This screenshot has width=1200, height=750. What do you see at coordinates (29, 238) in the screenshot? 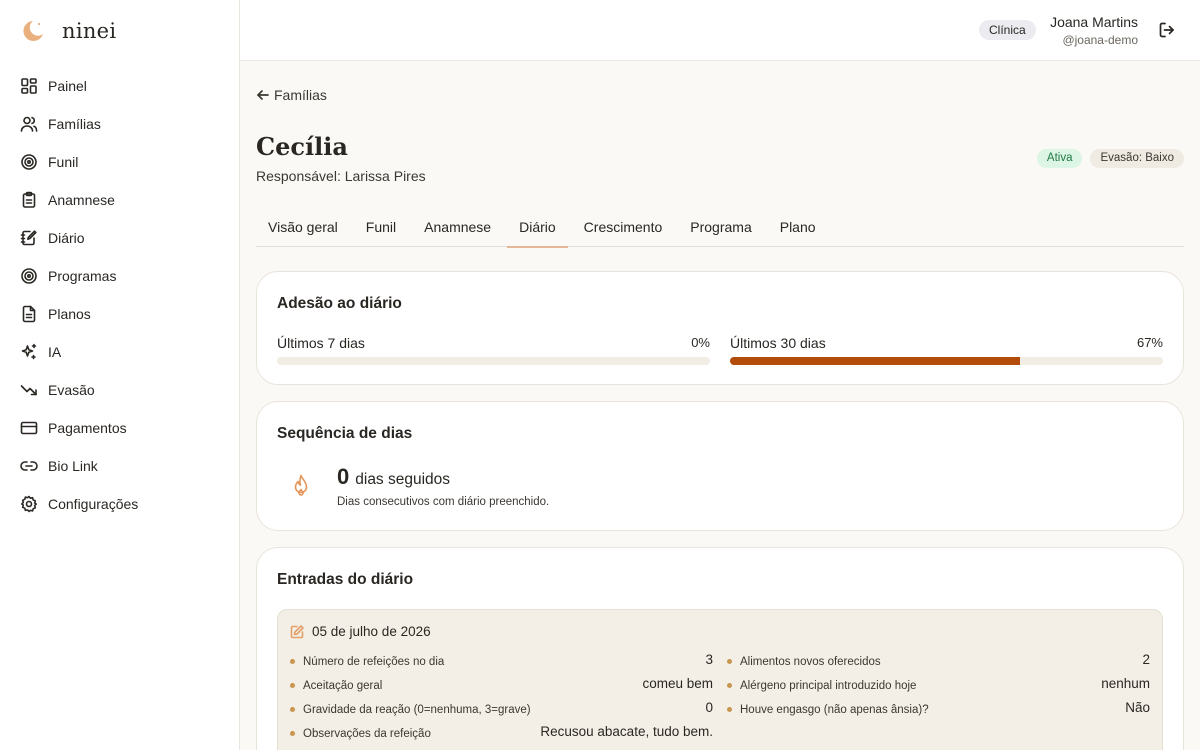
I see `notebook-pen-icon` at bounding box center [29, 238].